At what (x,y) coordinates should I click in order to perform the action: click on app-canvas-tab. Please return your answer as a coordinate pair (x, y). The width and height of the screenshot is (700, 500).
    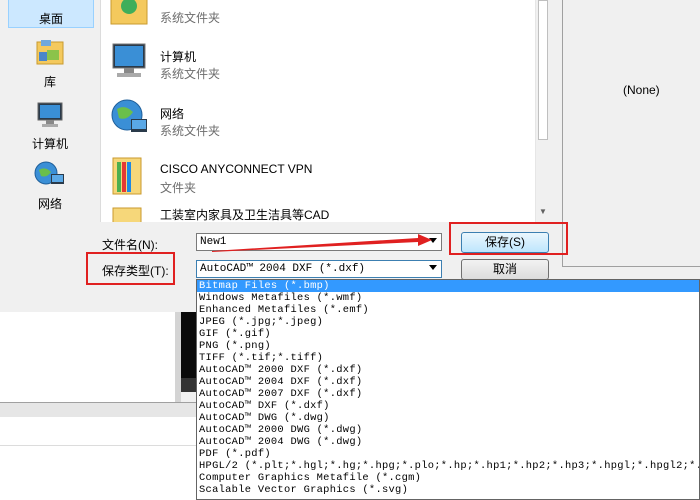
    Looking at the image, I should click on (188, 385).